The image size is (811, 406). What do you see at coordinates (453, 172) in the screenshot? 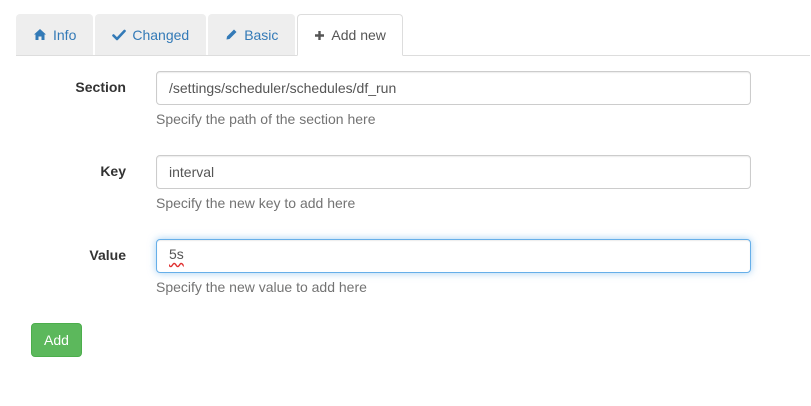
I see `key-input` at bounding box center [453, 172].